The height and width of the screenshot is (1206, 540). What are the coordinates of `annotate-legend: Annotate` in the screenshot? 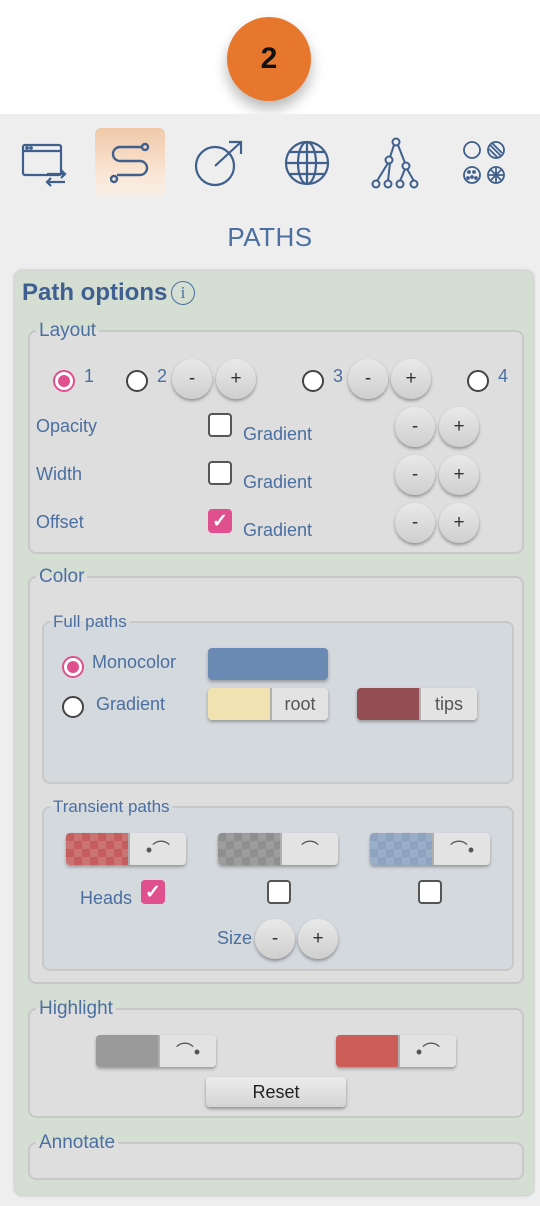 It's located at (77, 1142).